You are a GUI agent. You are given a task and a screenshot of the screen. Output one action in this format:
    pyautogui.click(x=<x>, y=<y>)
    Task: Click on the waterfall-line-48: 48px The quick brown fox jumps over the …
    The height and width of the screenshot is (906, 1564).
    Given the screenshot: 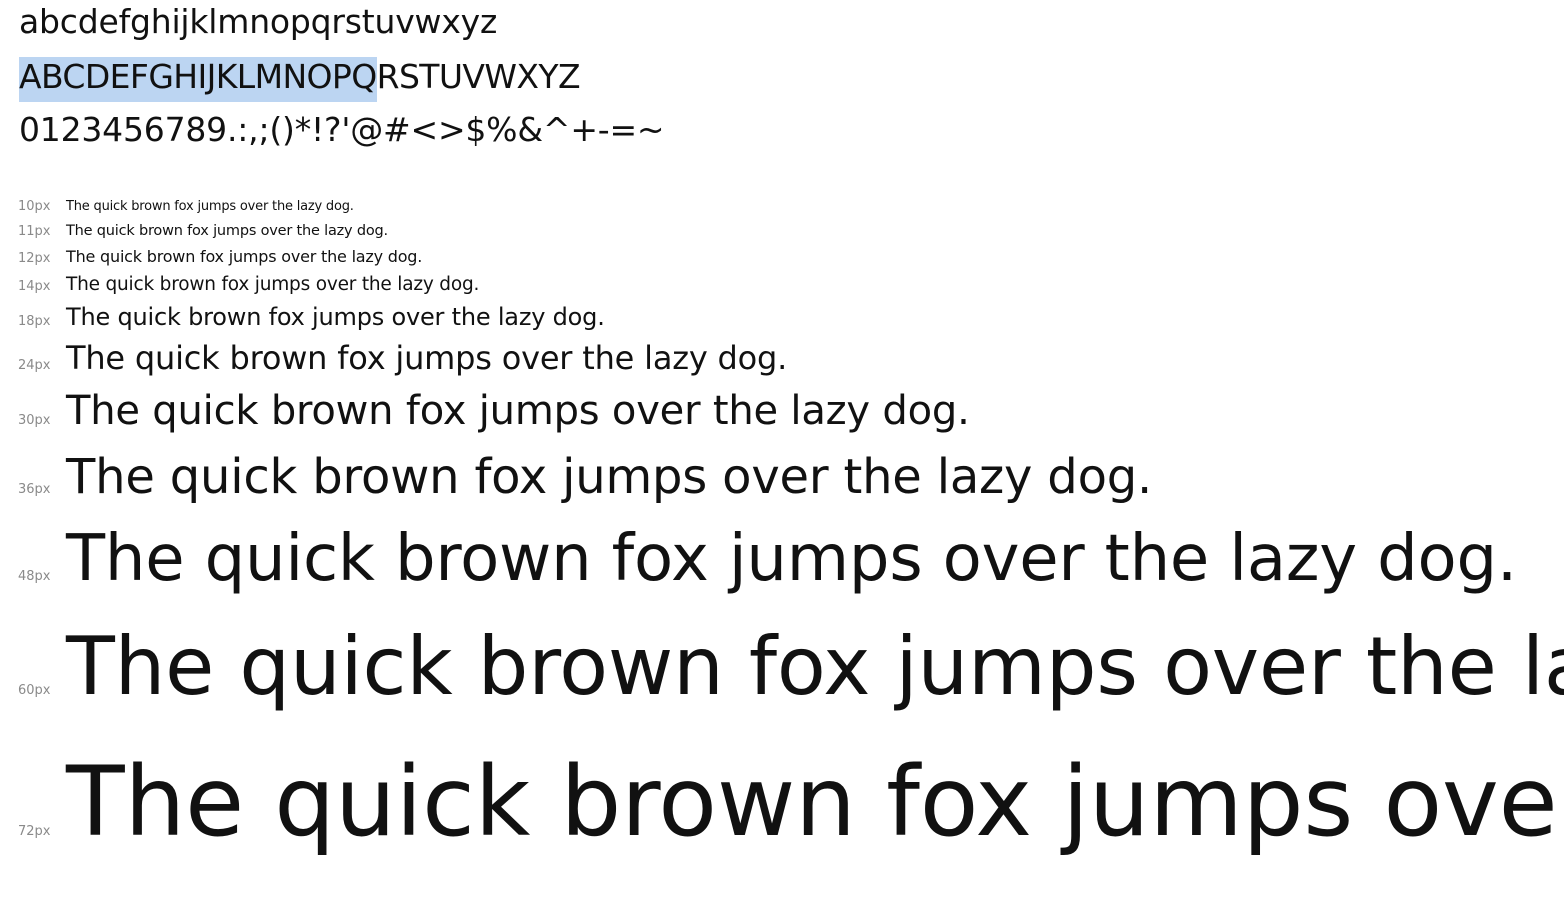 What is the action you would take?
    pyautogui.click(x=758, y=559)
    